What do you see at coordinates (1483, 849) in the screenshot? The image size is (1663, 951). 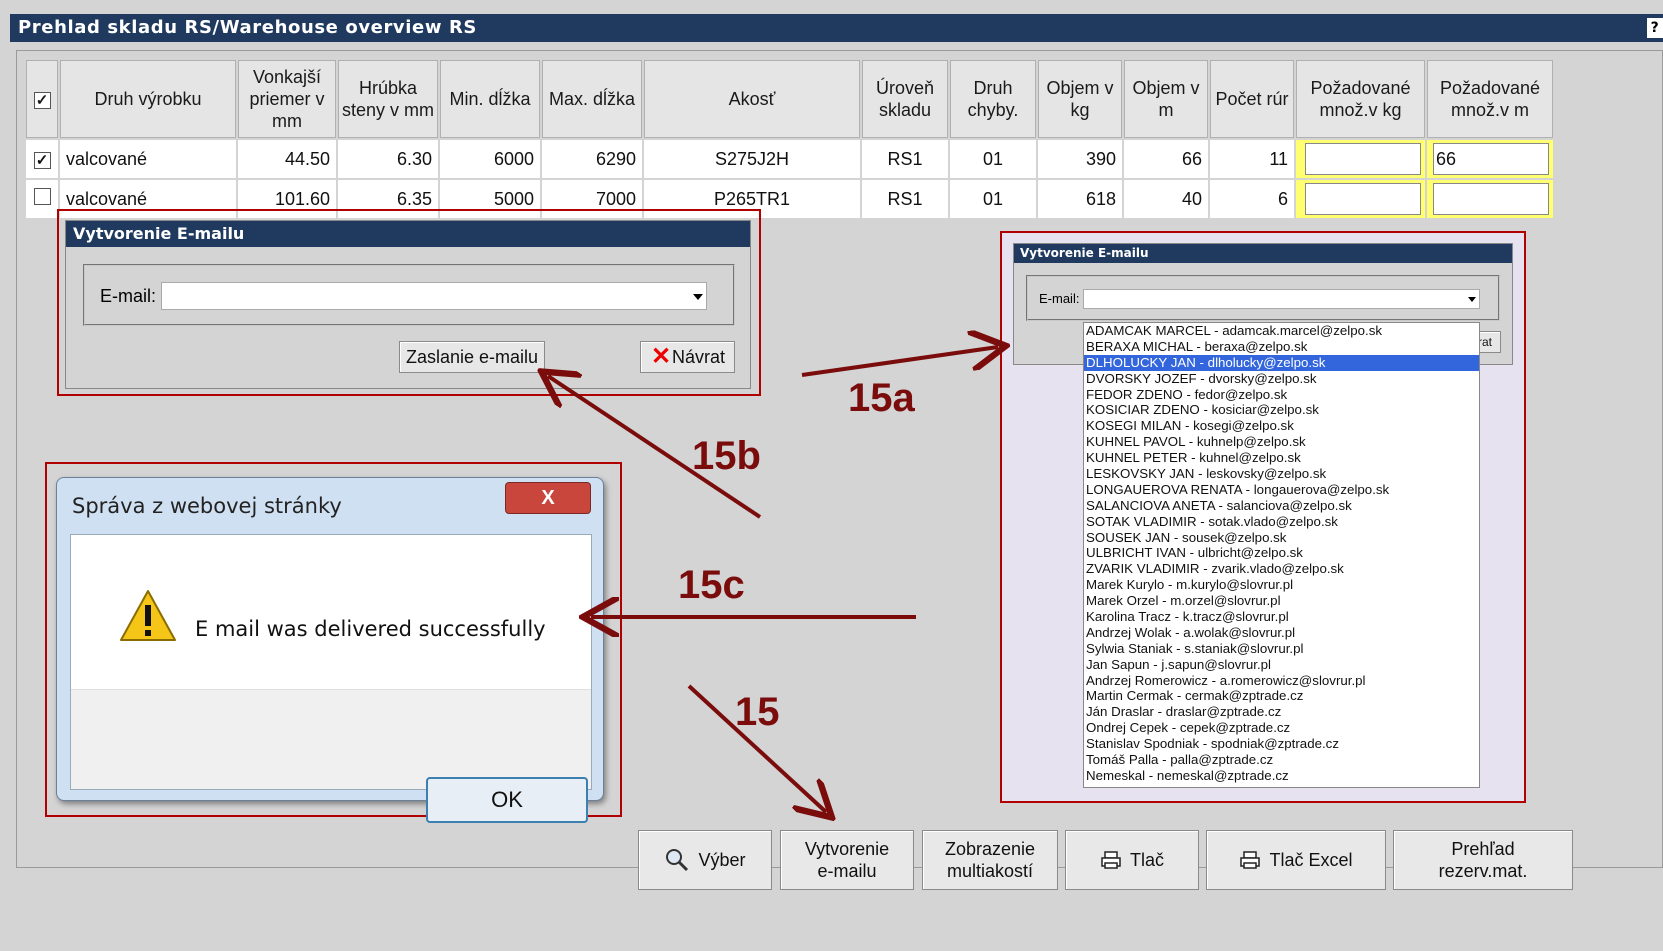 I see `prehlad-label-1: Prehľad` at bounding box center [1483, 849].